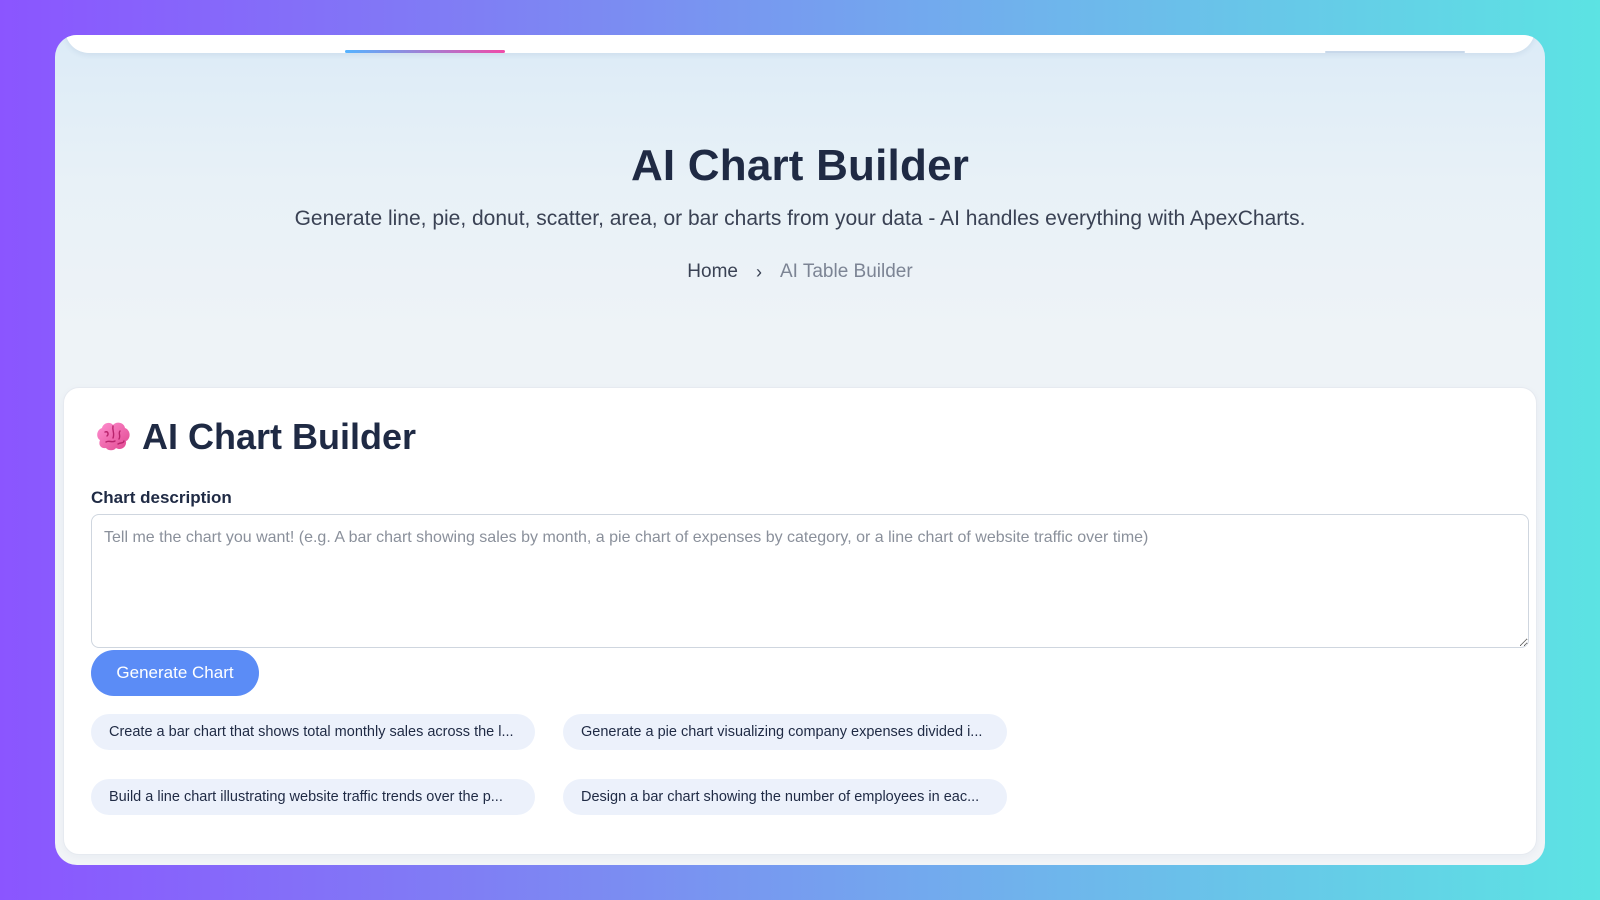 This screenshot has width=1600, height=900. Describe the element at coordinates (800, 165) in the screenshot. I see `page-title: AI Chart Builder` at that location.